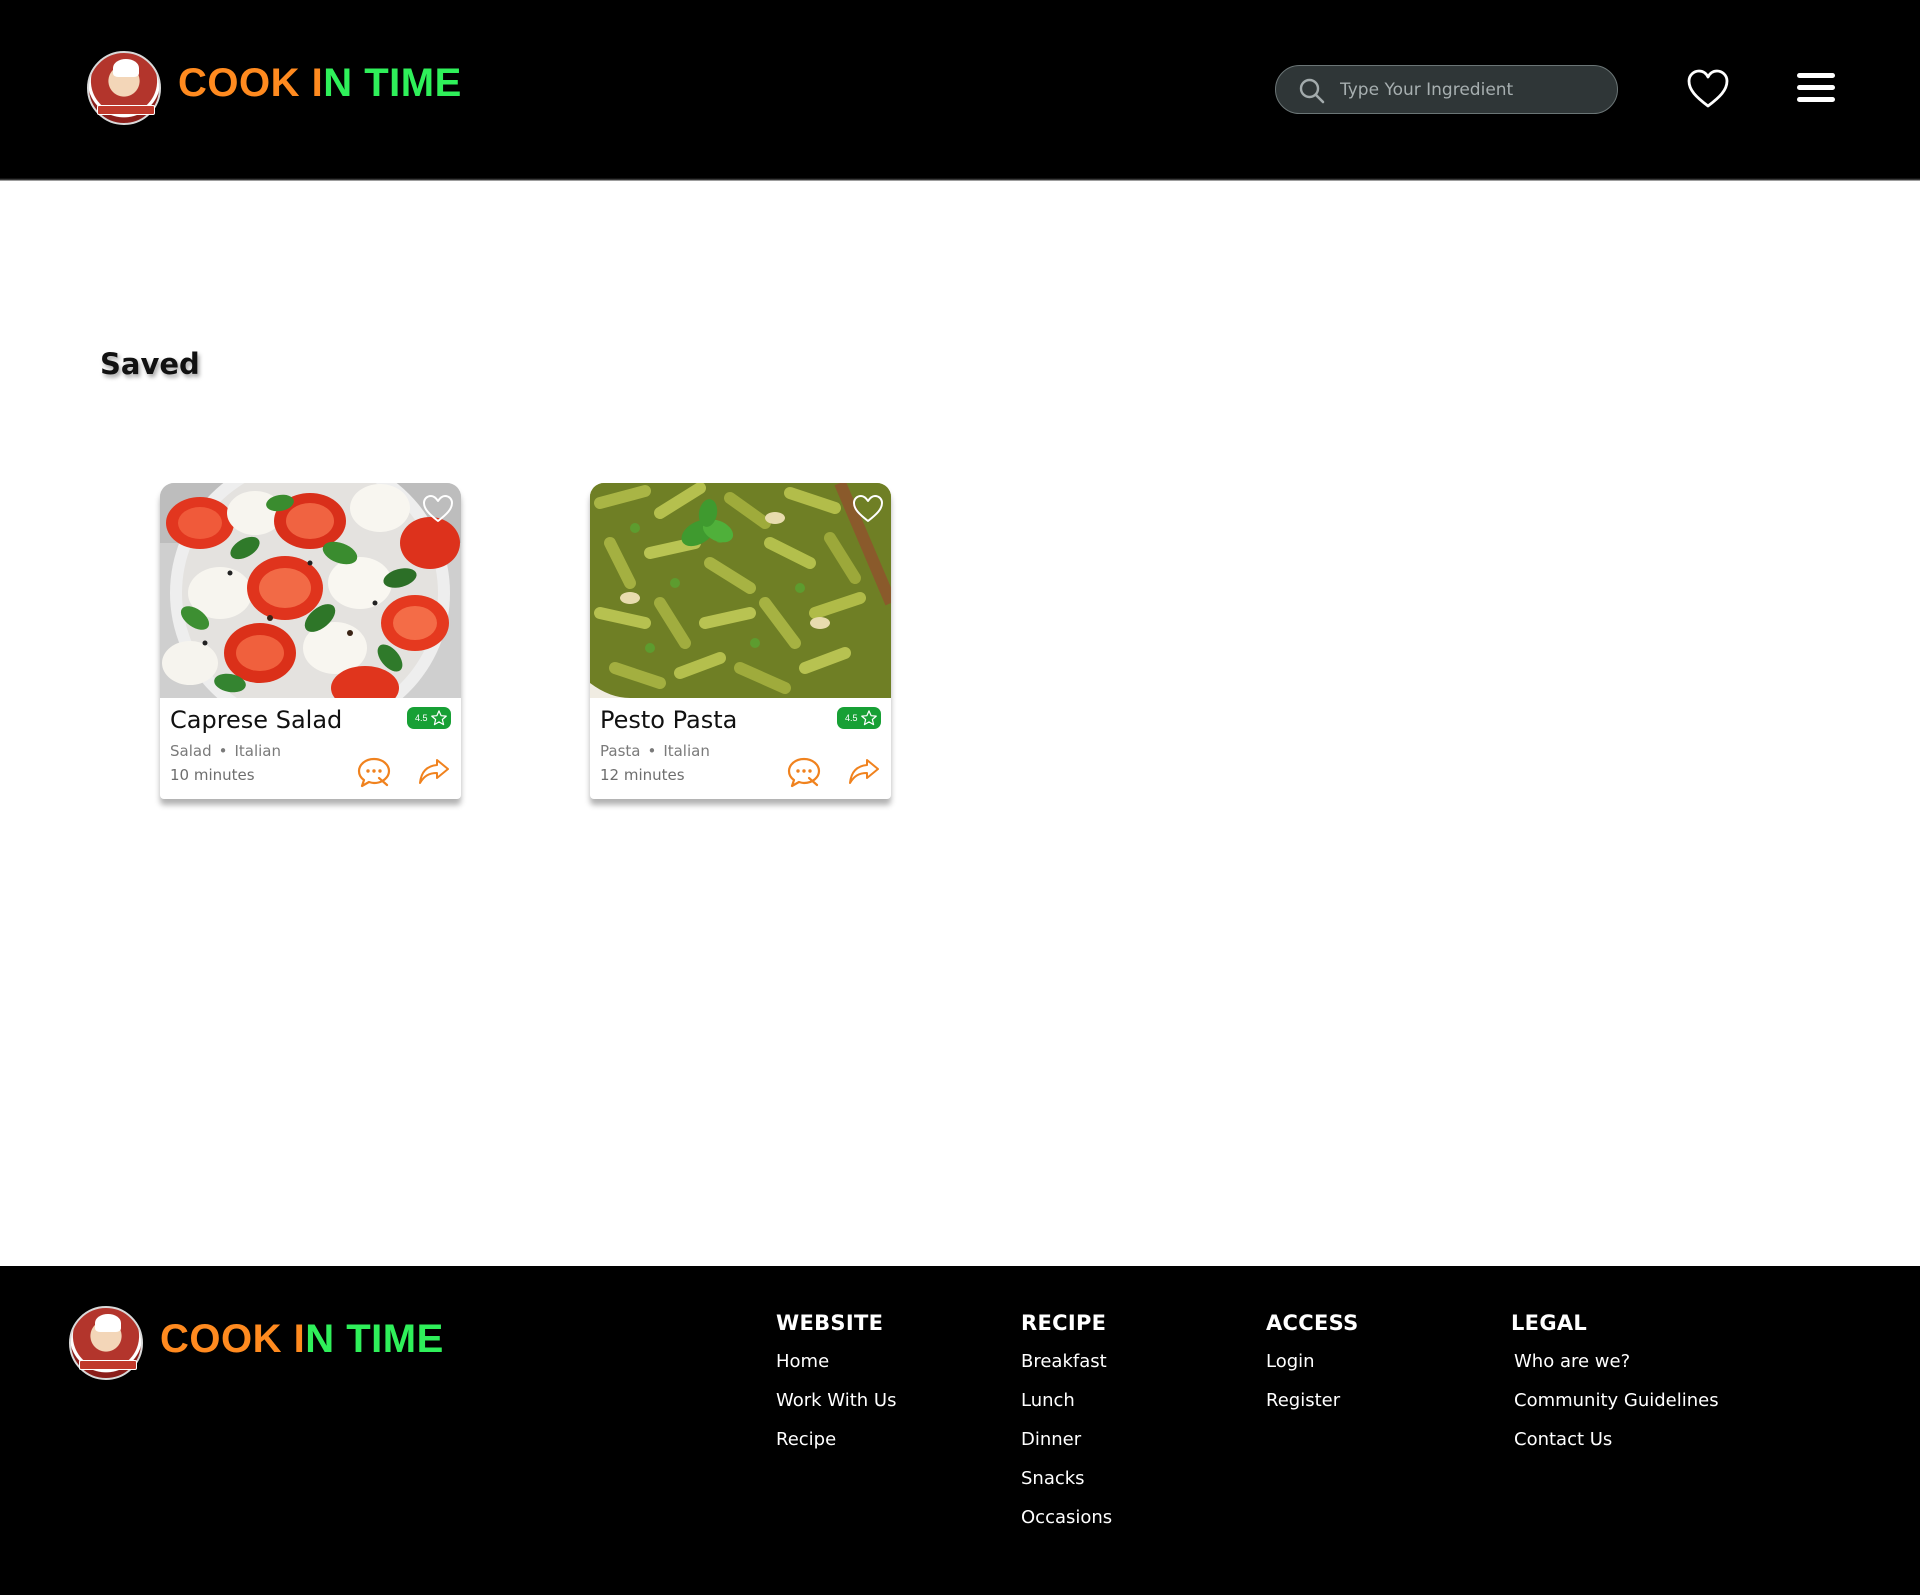 This screenshot has height=1595, width=1920. What do you see at coordinates (668, 720) in the screenshot?
I see `recipe-title: Pesto Pasta` at bounding box center [668, 720].